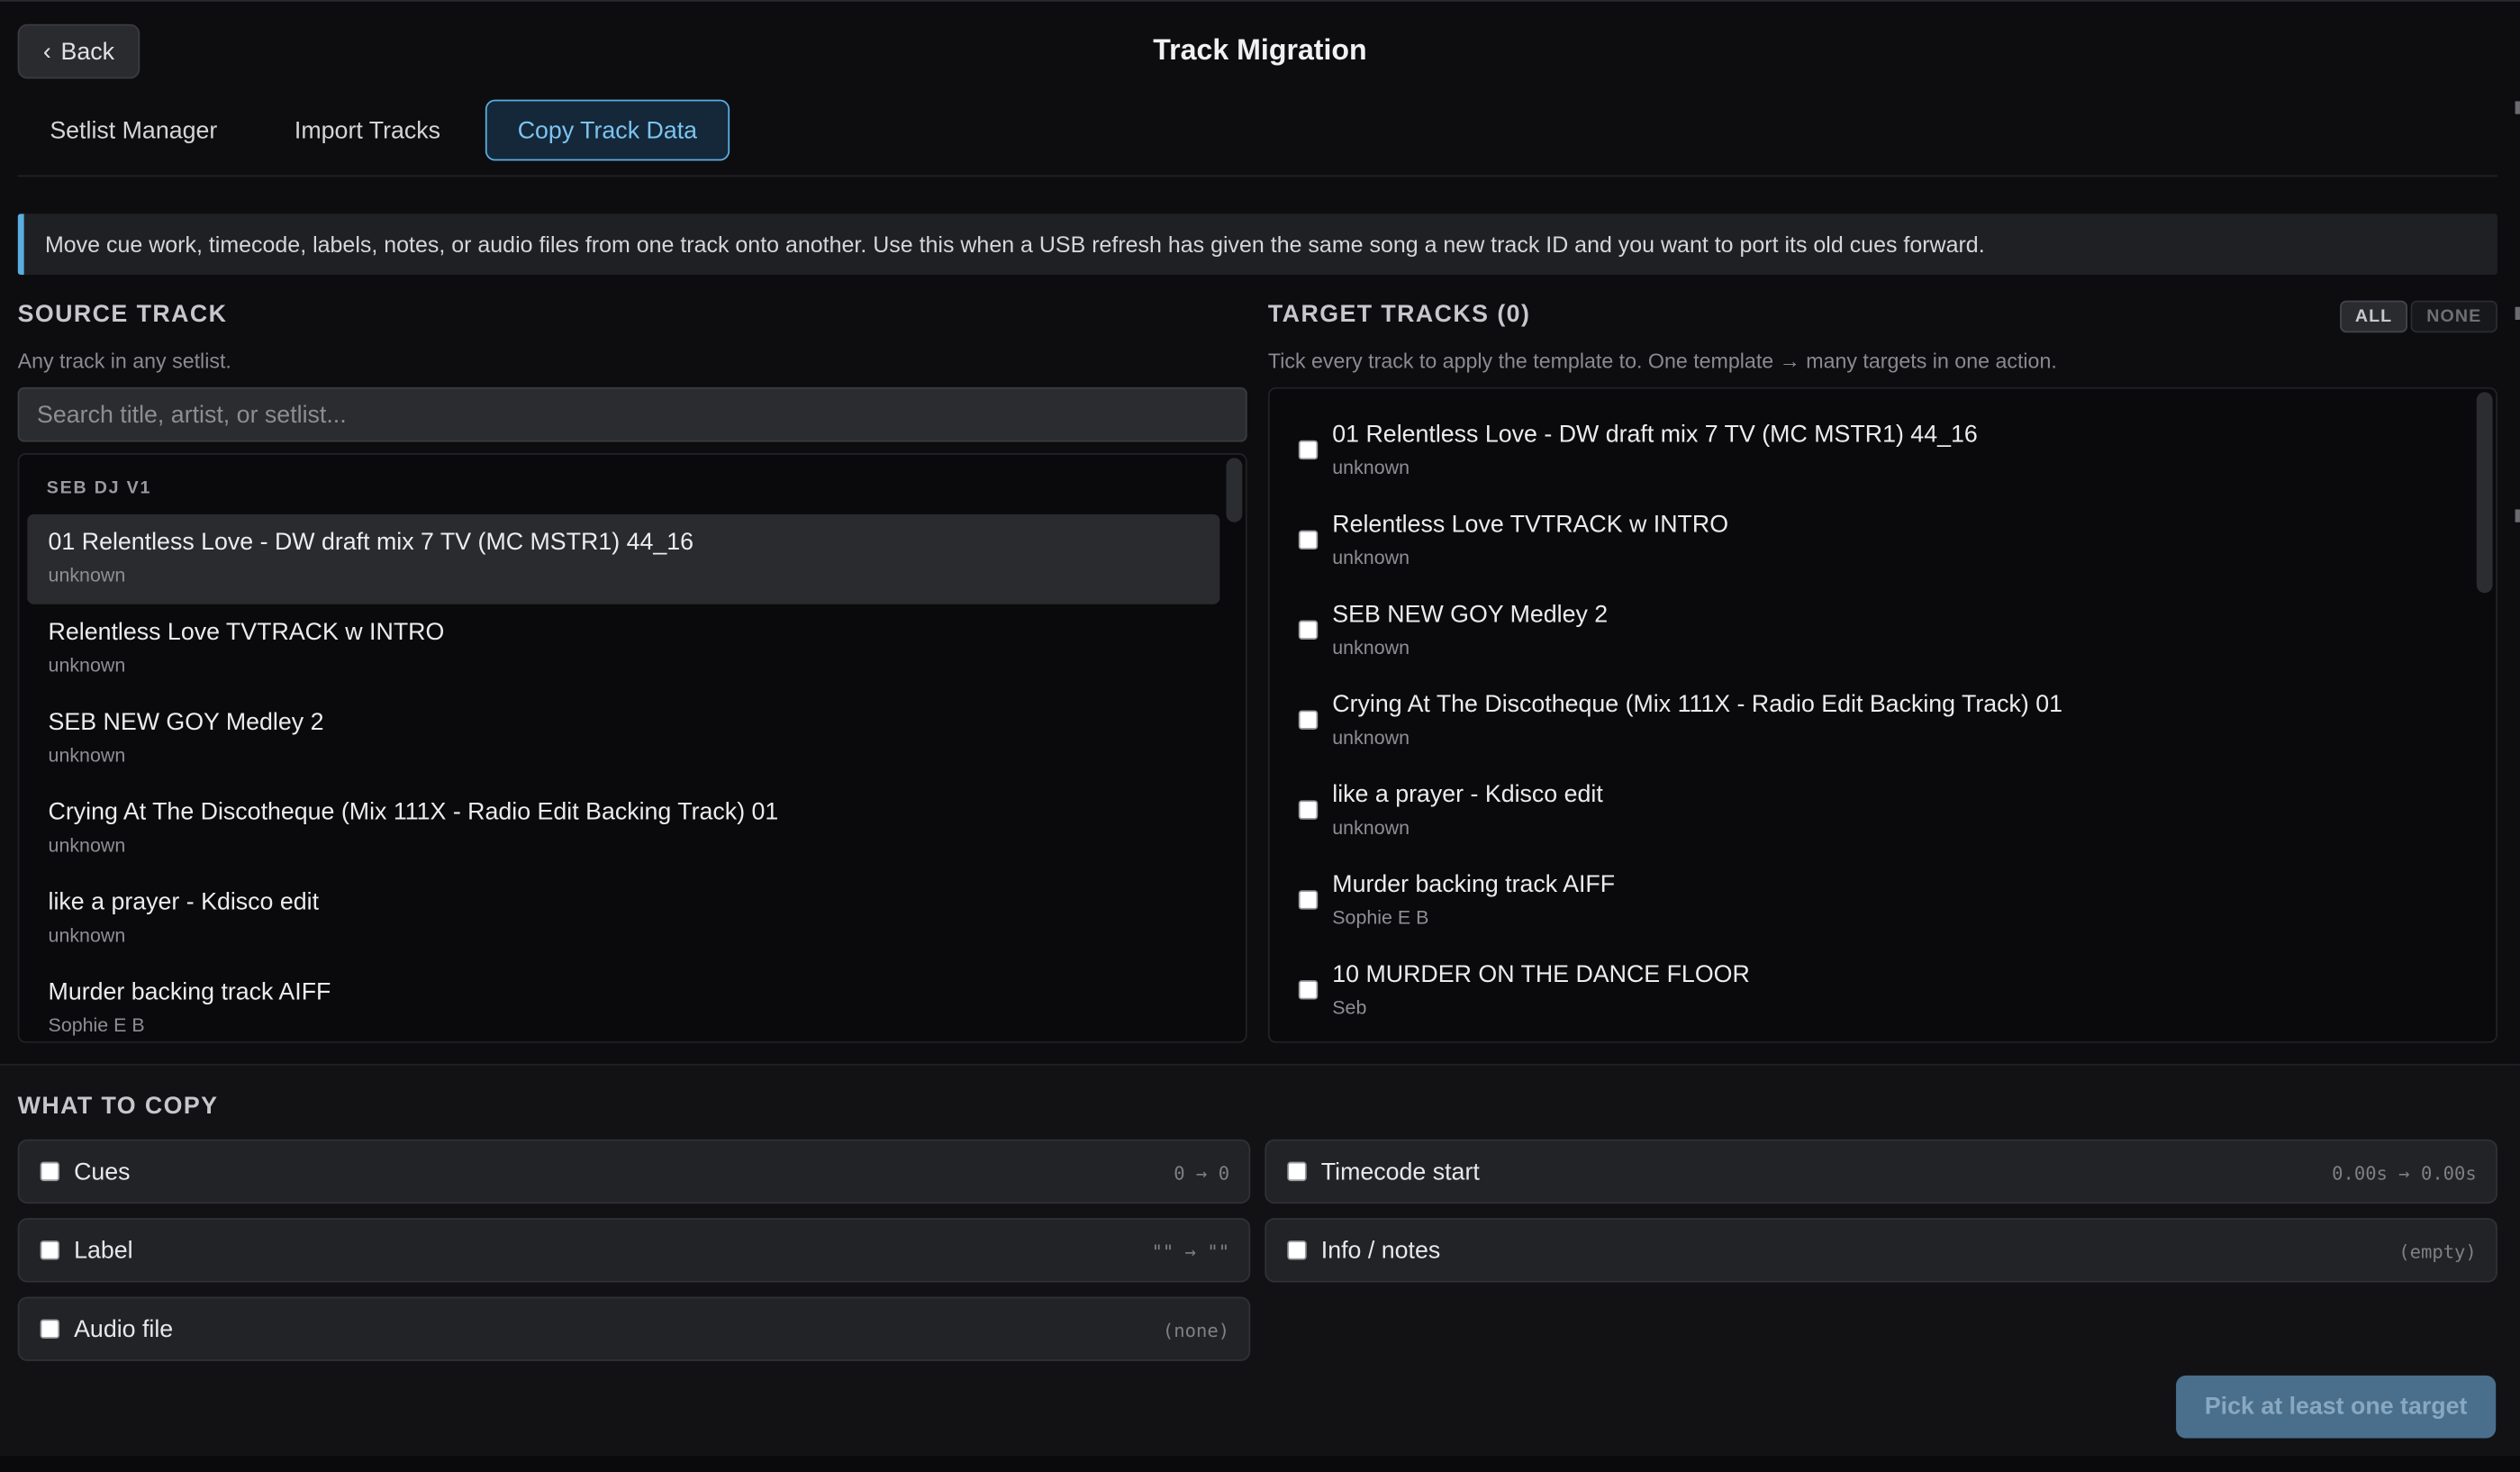  What do you see at coordinates (1872, 804) in the screenshot?
I see `target-track-row: like a prayer - Kdisco edit unknown` at bounding box center [1872, 804].